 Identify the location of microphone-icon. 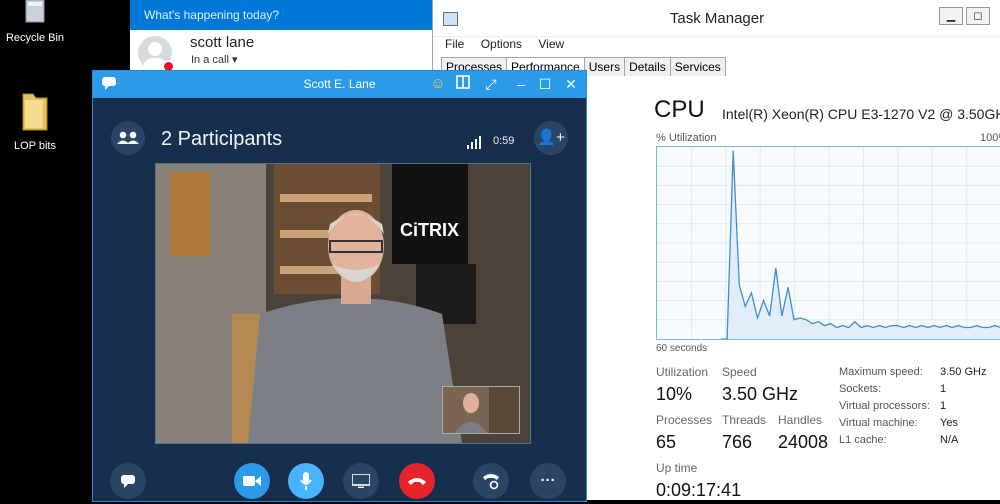
(306, 481).